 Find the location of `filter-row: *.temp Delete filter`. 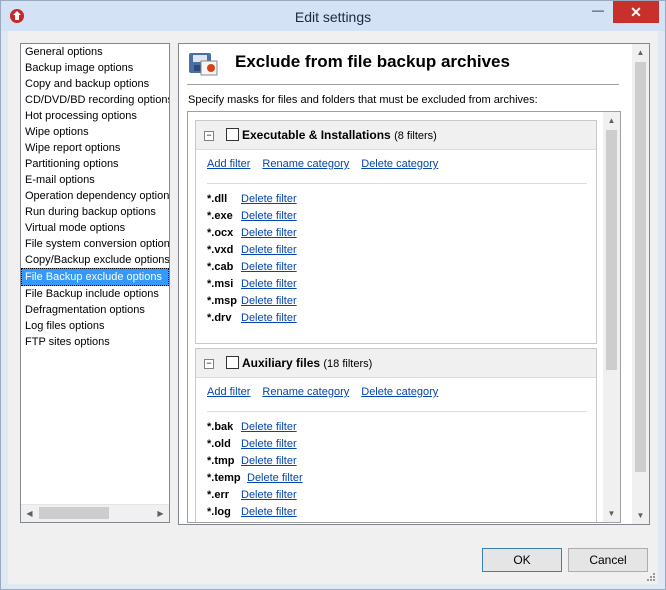

filter-row: *.temp Delete filter is located at coordinates (261, 480).